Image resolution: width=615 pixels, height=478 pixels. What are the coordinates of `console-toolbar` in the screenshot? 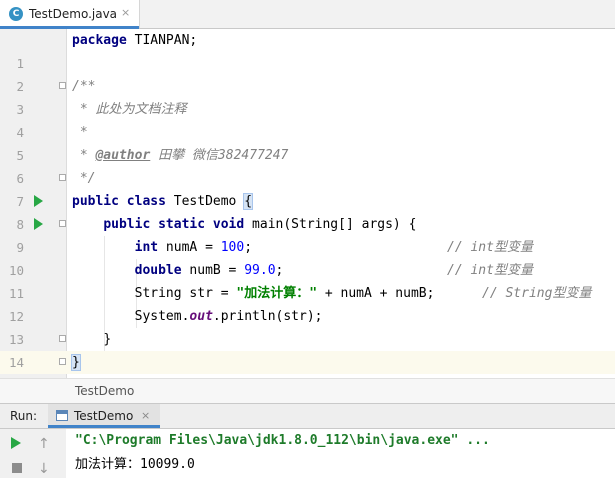 It's located at (33, 453).